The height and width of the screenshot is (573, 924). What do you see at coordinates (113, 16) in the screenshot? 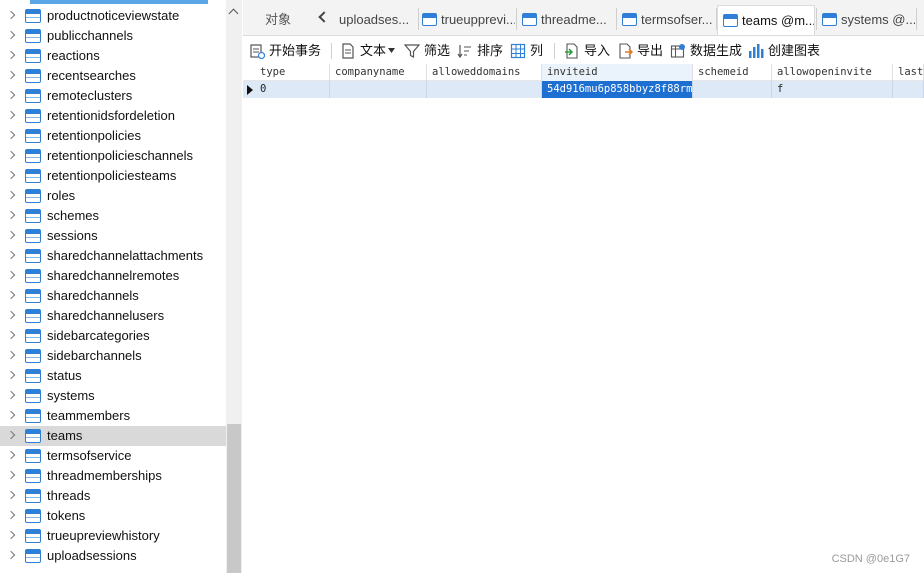
I see `tree-item-productnoticeviewstate: productnoticeviewstate` at bounding box center [113, 16].